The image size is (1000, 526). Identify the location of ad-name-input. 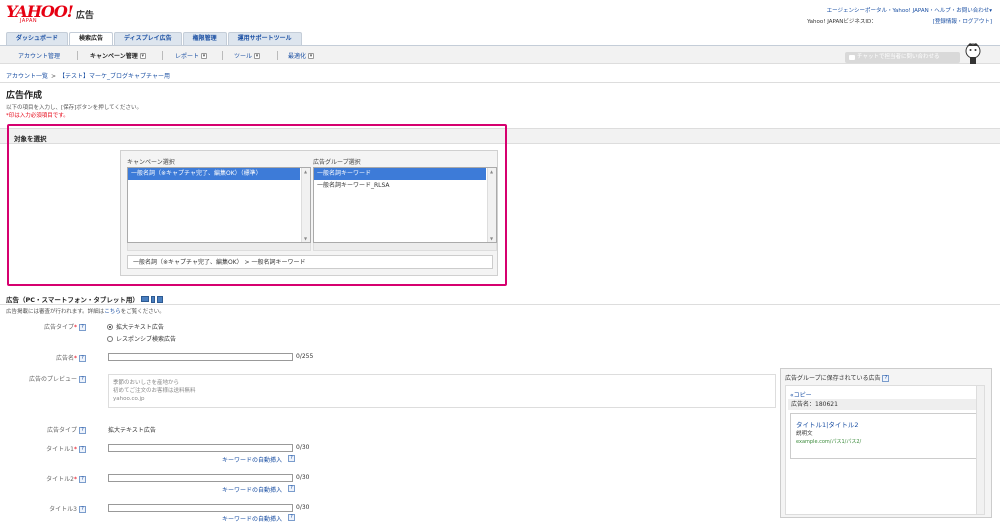
(200, 357).